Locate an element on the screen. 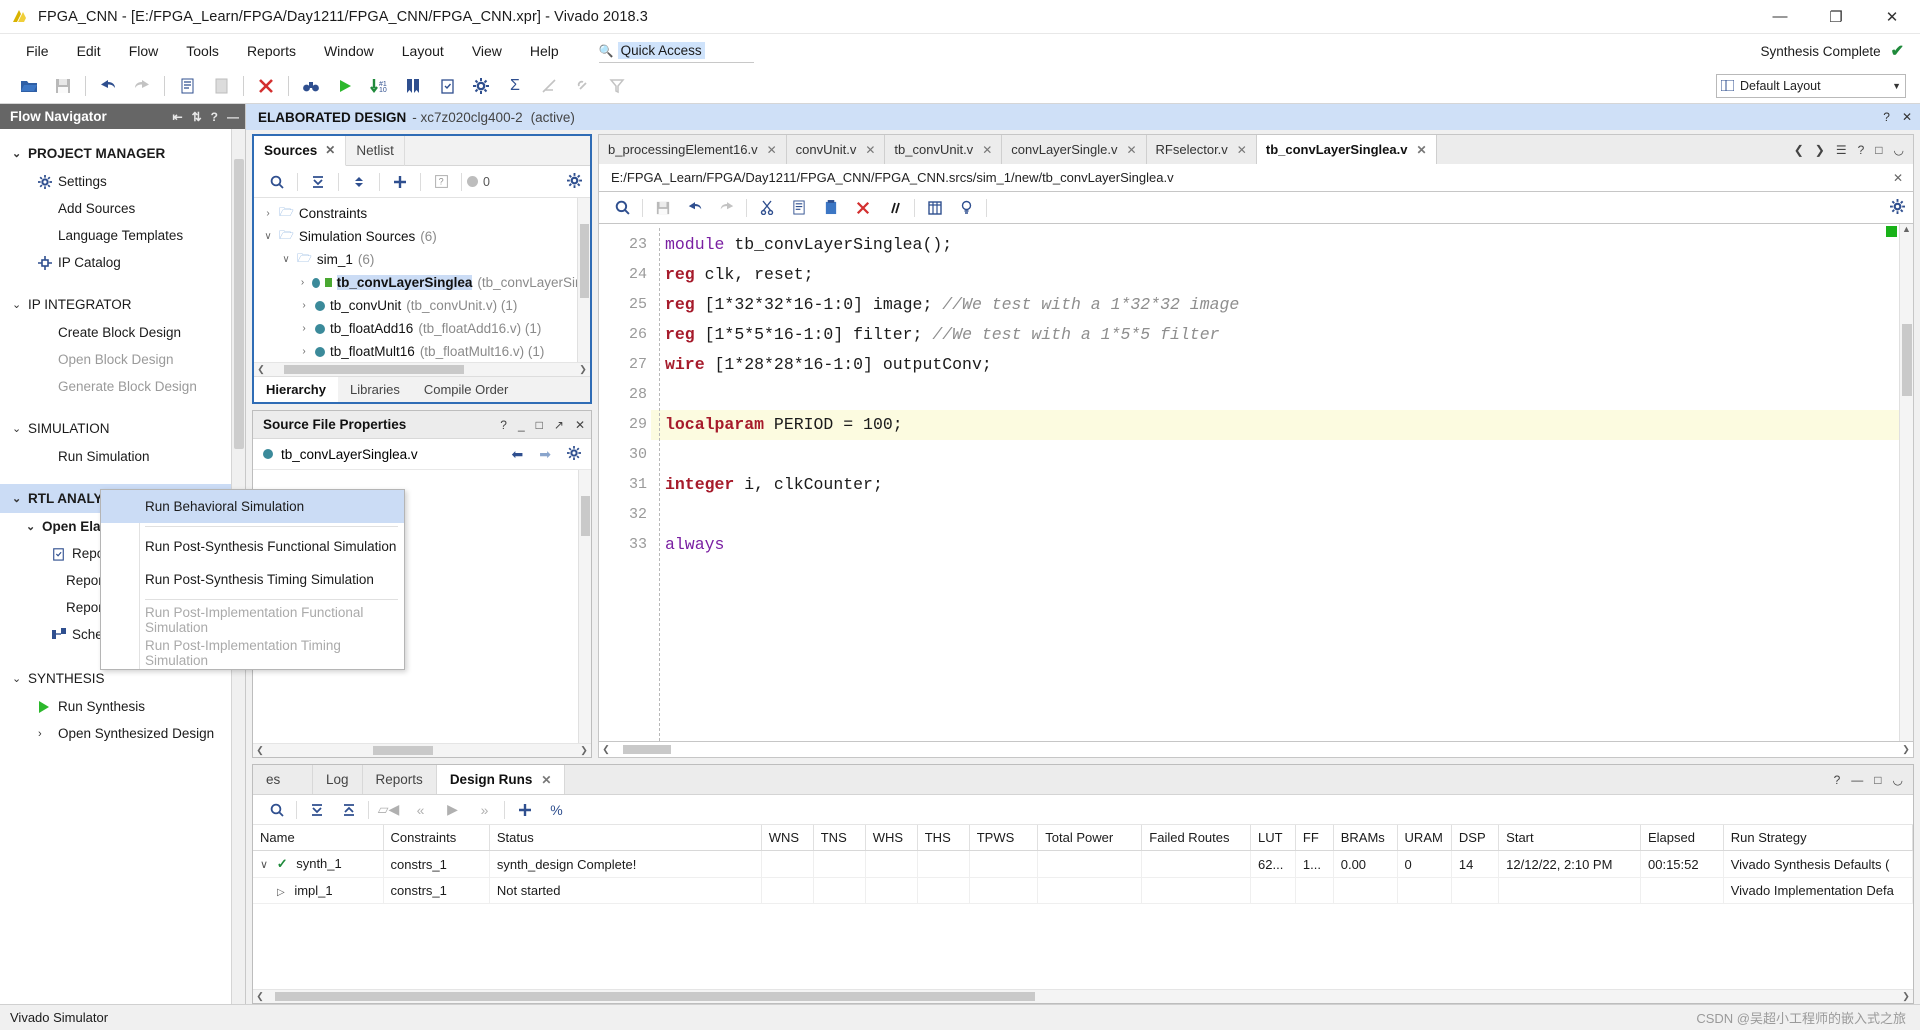 The height and width of the screenshot is (1030, 1920). scrollbar-thumb is located at coordinates (647, 749).